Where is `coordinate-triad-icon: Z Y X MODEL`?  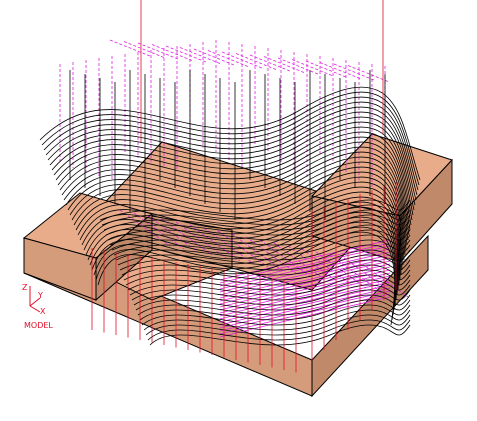 coordinate-triad-icon: Z Y X MODEL is located at coordinates (37, 306).